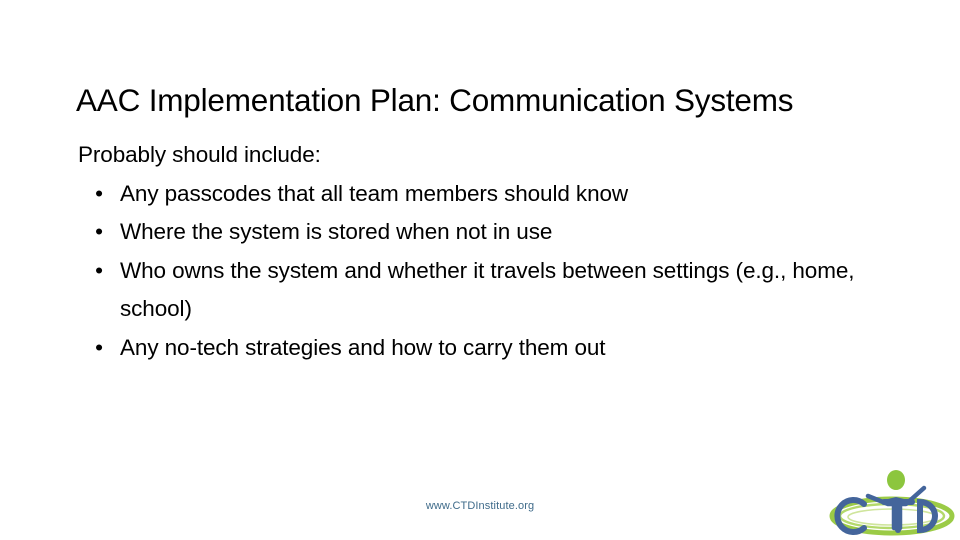  What do you see at coordinates (892, 502) in the screenshot?
I see `ctd-institute-logo` at bounding box center [892, 502].